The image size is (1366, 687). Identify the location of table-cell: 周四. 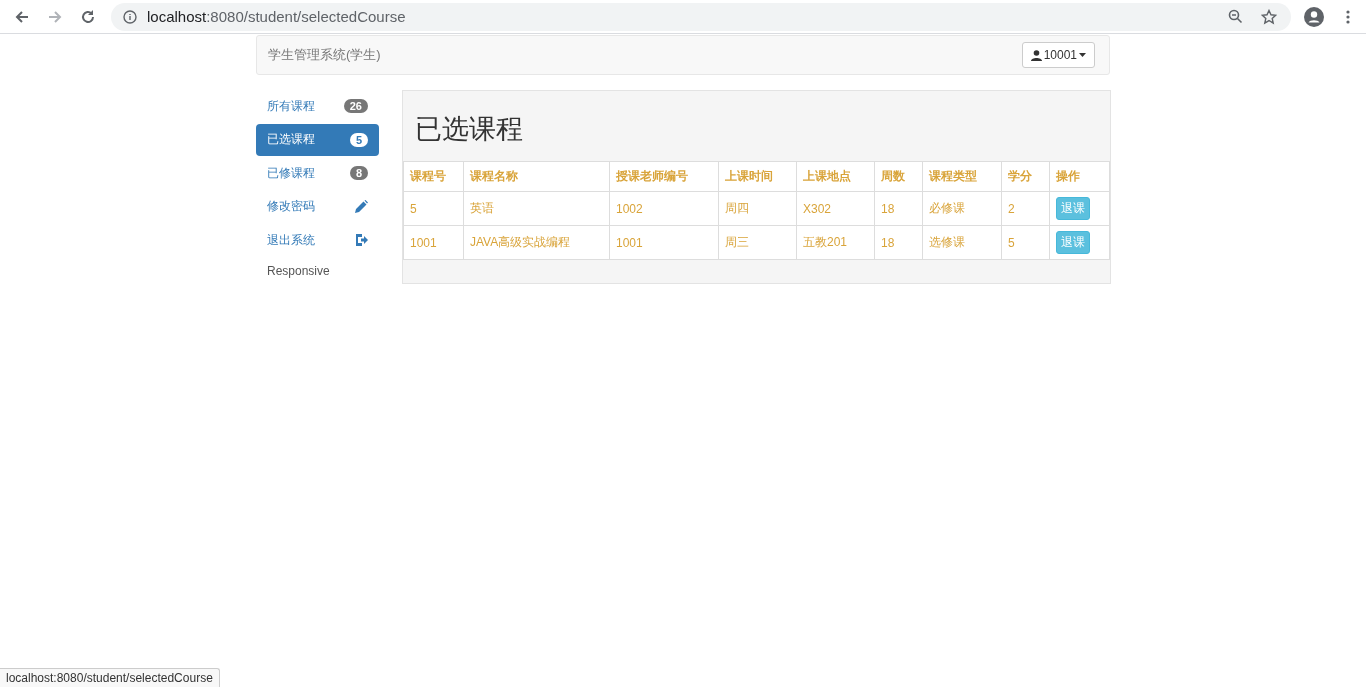
(757, 208).